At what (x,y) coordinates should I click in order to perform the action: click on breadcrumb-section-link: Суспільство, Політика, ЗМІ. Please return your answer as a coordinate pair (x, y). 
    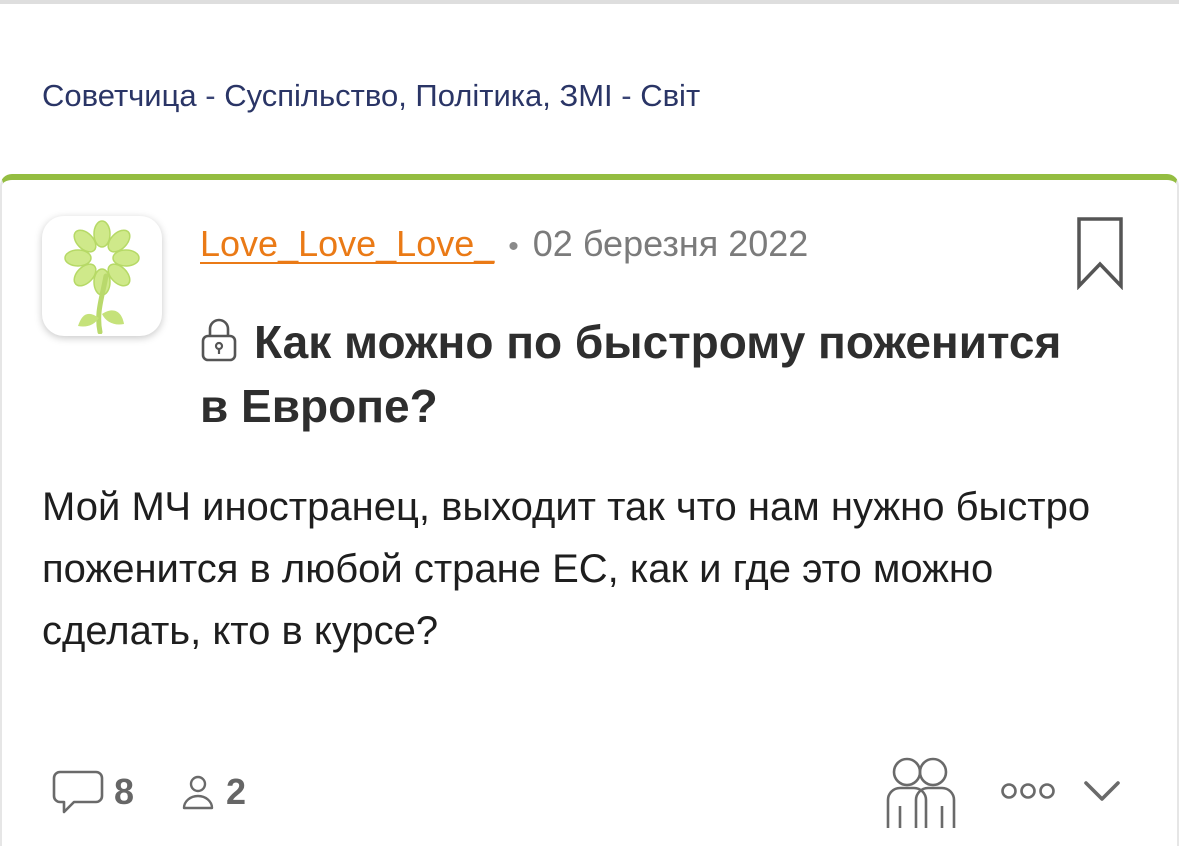
    Looking at the image, I should click on (418, 95).